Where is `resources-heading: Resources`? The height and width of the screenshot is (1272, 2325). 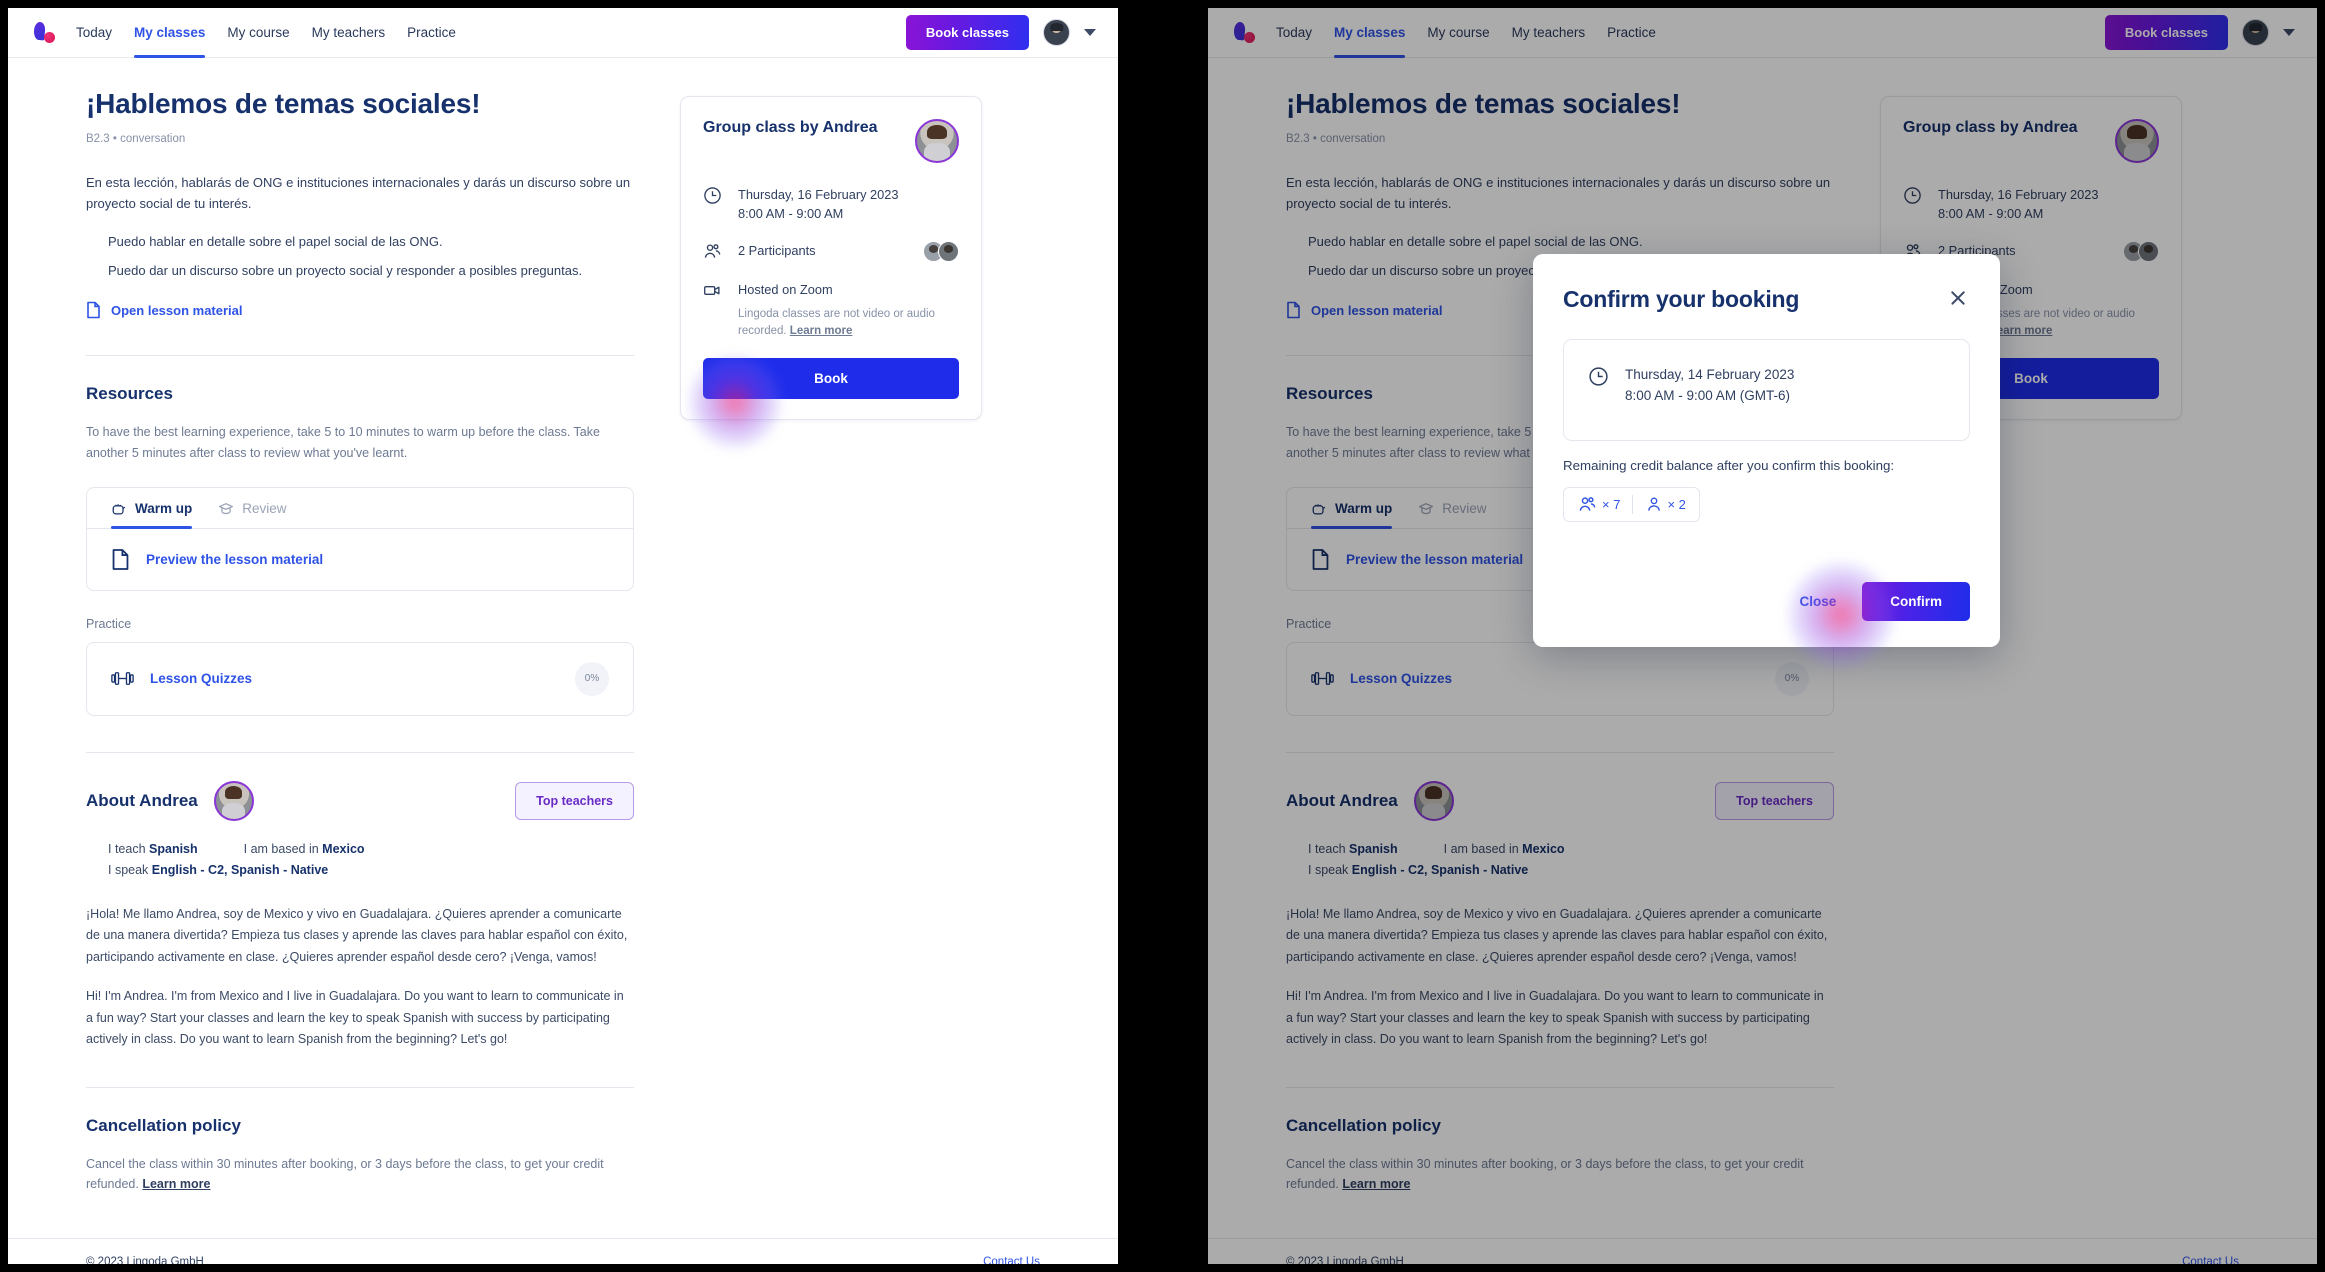 resources-heading: Resources is located at coordinates (129, 394).